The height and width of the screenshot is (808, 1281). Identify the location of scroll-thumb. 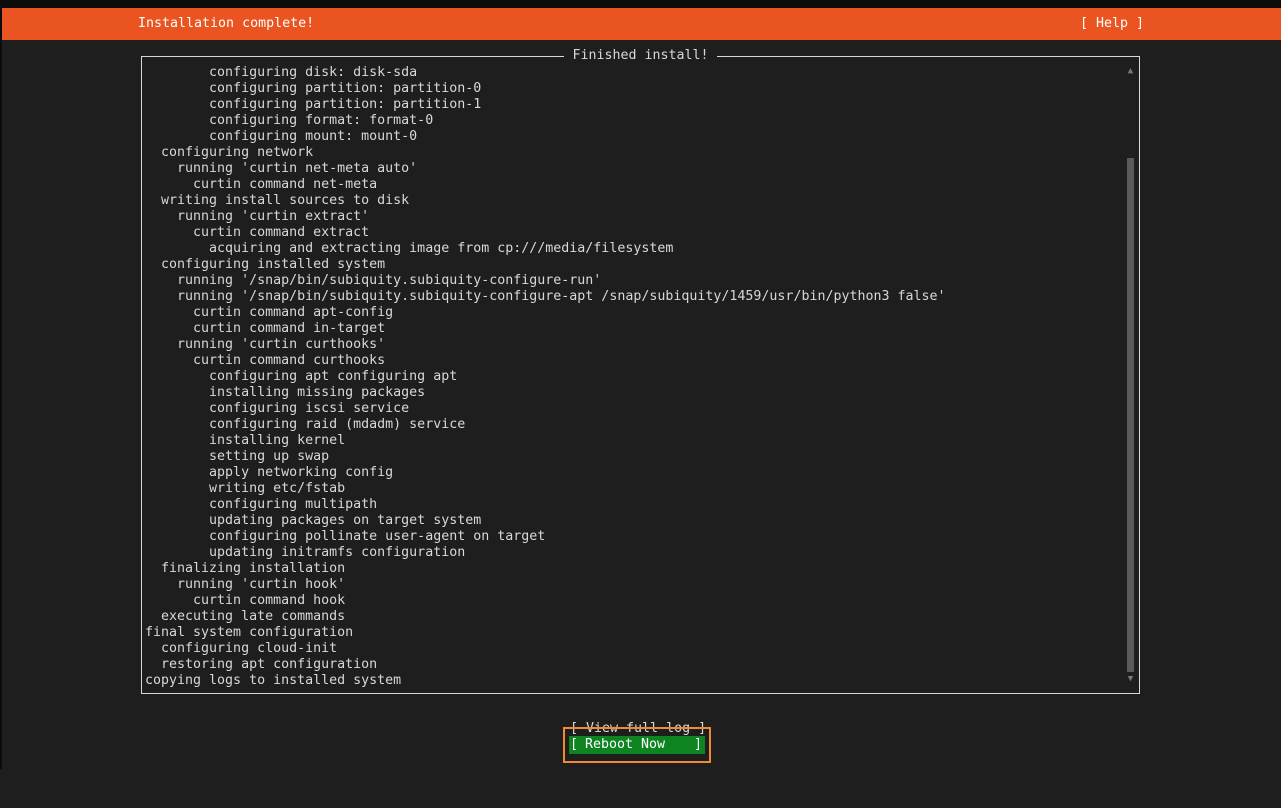
(1130, 415).